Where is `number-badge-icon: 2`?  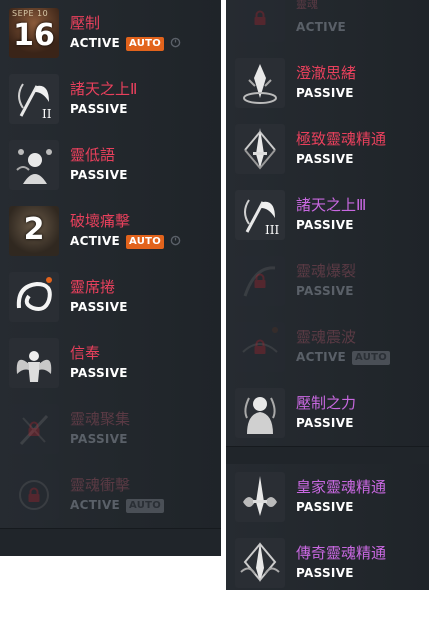
number-badge-icon: 2 is located at coordinates (34, 231).